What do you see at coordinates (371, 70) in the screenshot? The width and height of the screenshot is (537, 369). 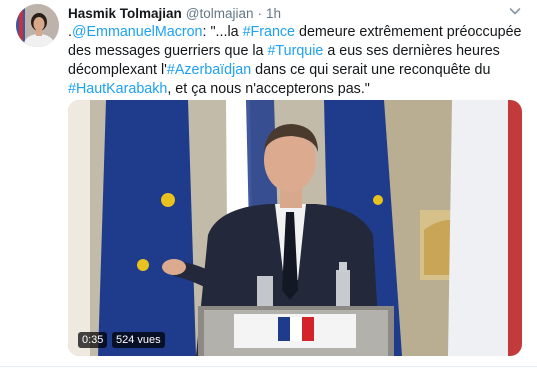 I see `text-part: dans ce qui serait une reconquête du` at bounding box center [371, 70].